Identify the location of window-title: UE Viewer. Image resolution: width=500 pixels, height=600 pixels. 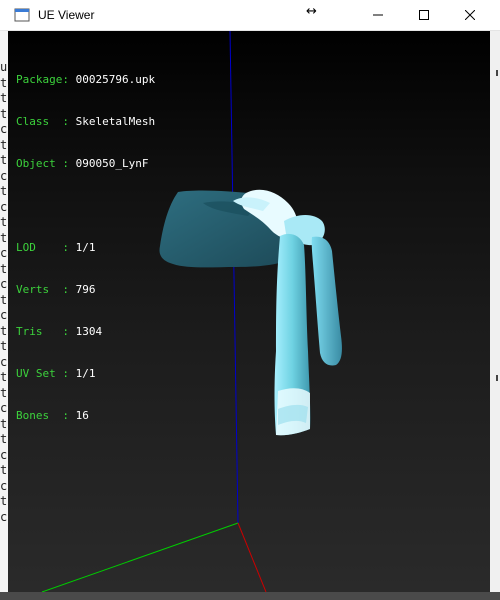
(66, 15).